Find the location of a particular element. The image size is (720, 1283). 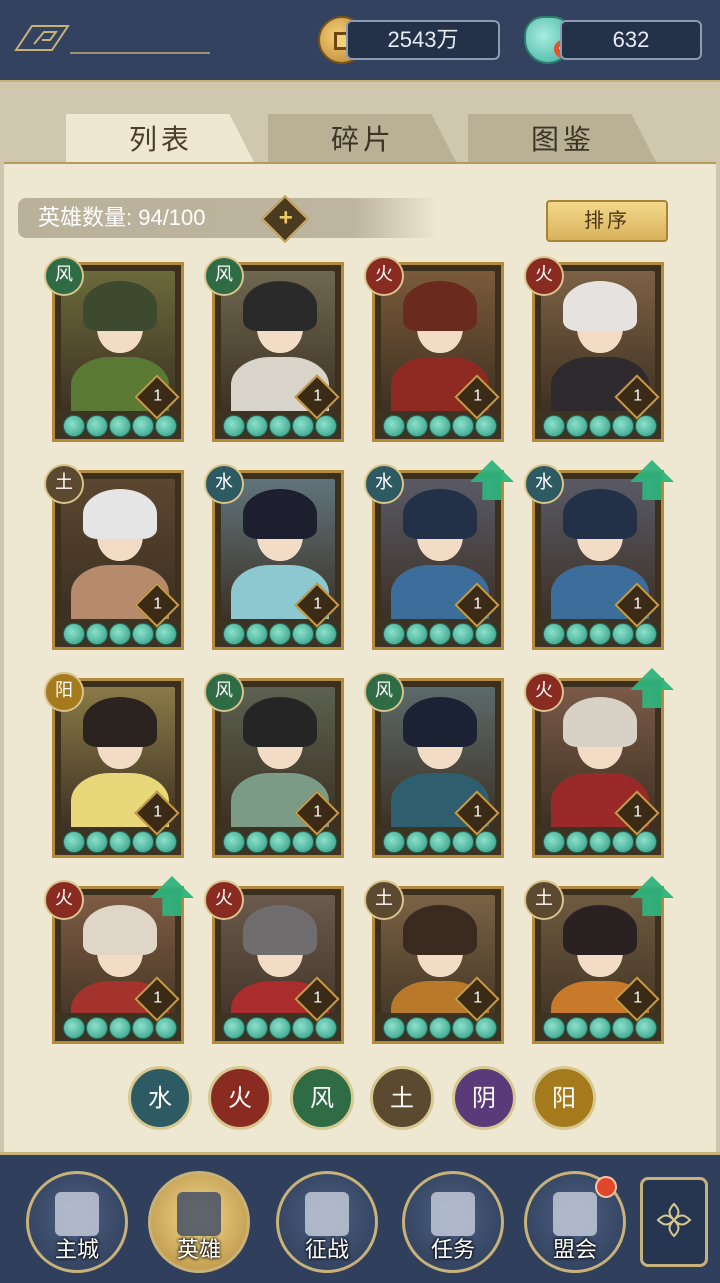

nav-label: 英雄 is located at coordinates (198, 1249).